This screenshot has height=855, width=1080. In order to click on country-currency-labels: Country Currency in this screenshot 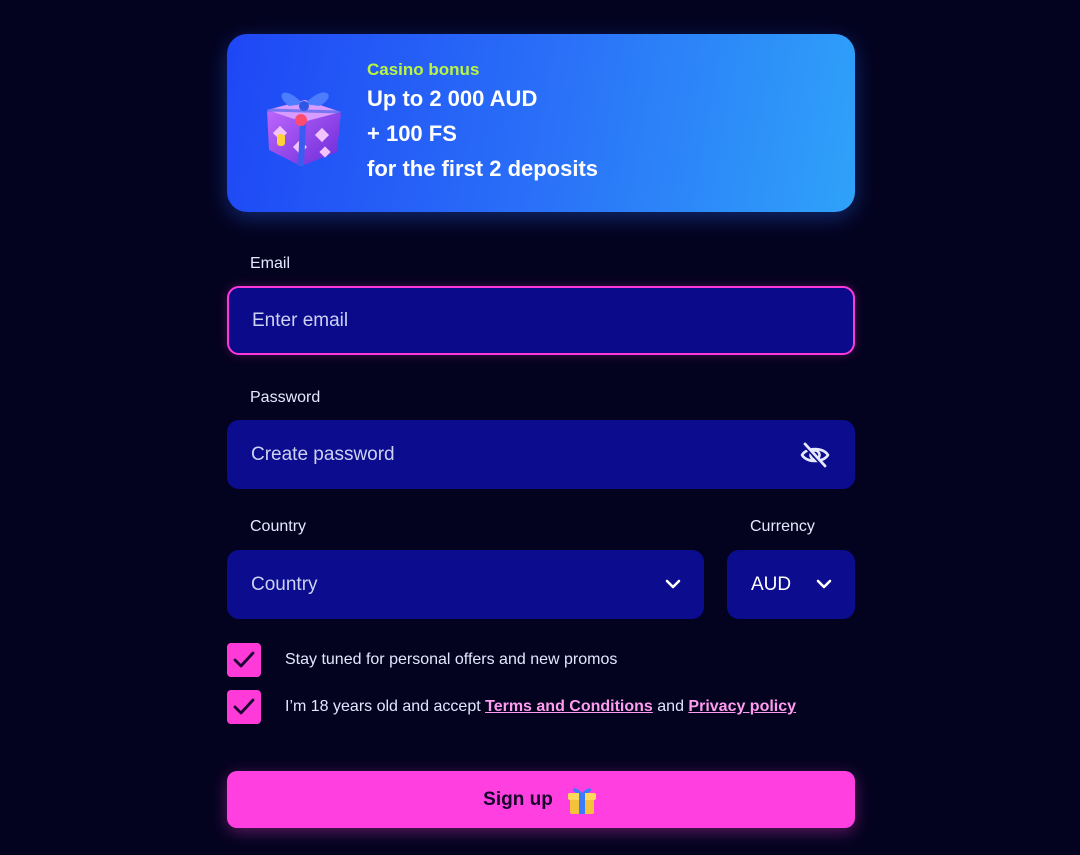, I will do `click(541, 527)`.